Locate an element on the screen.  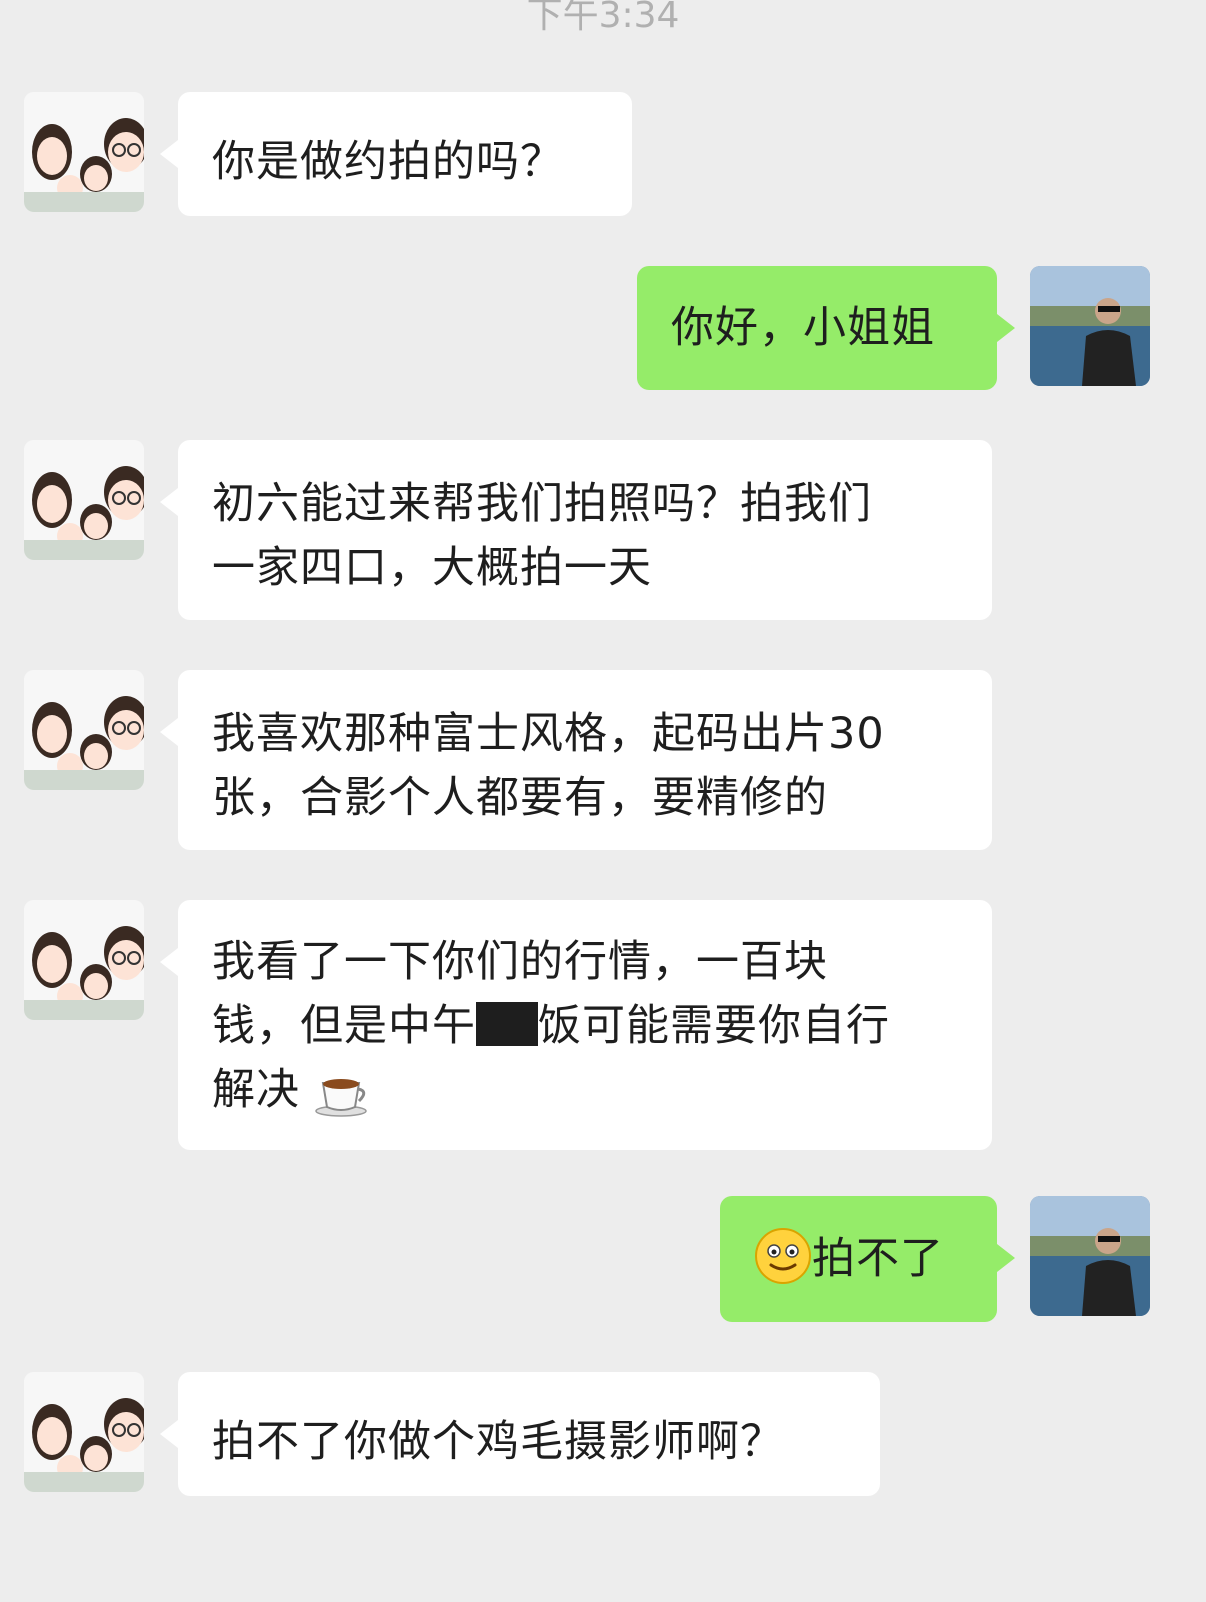
incoming-message: 我喜欢那种富士风格，起码出片30 张，合影个人都要有，要精修的 is located at coordinates (576, 760).